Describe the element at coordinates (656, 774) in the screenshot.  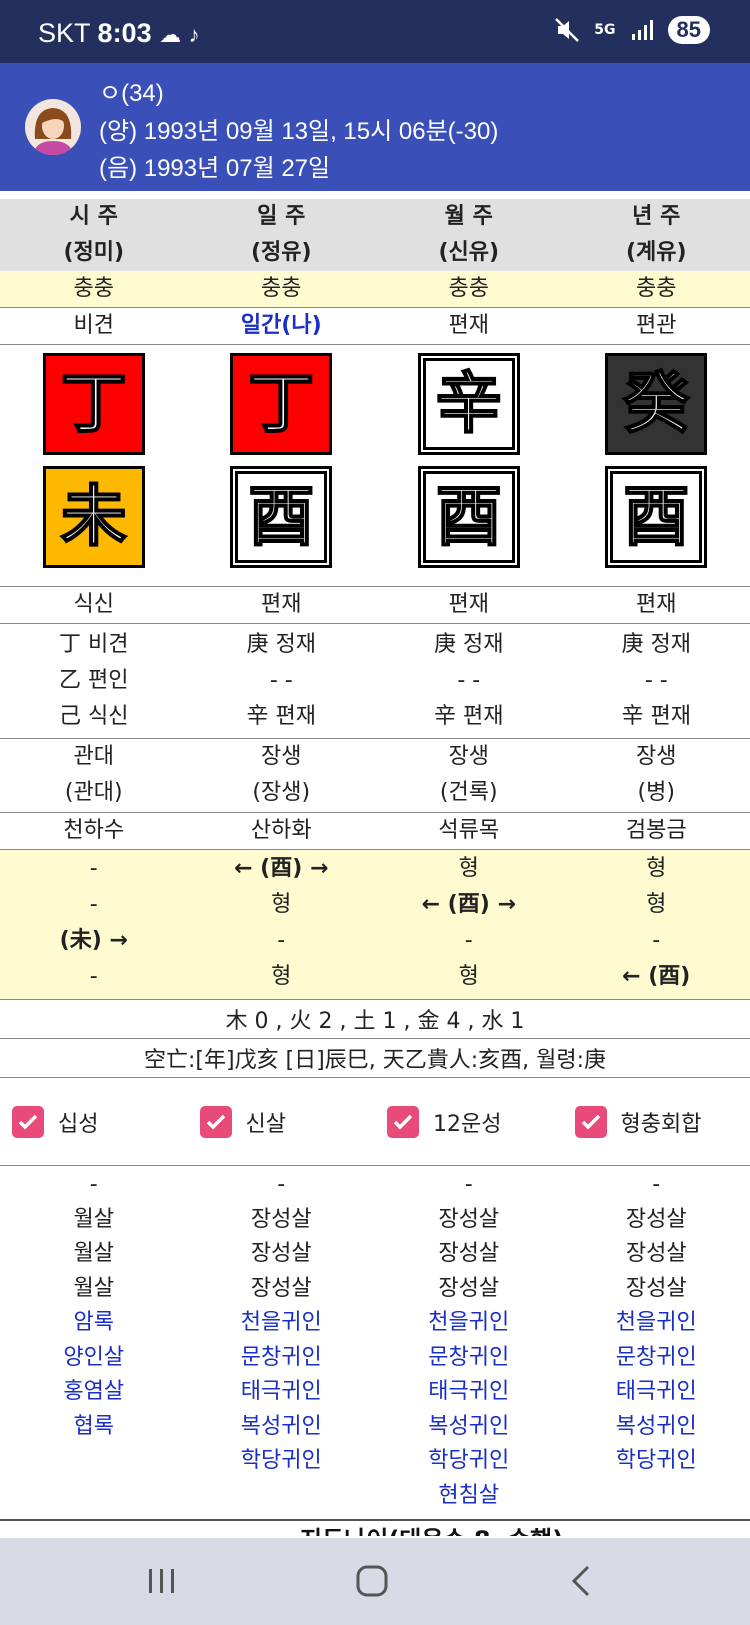
I see `unseong-cell: 장생 (병)` at that location.